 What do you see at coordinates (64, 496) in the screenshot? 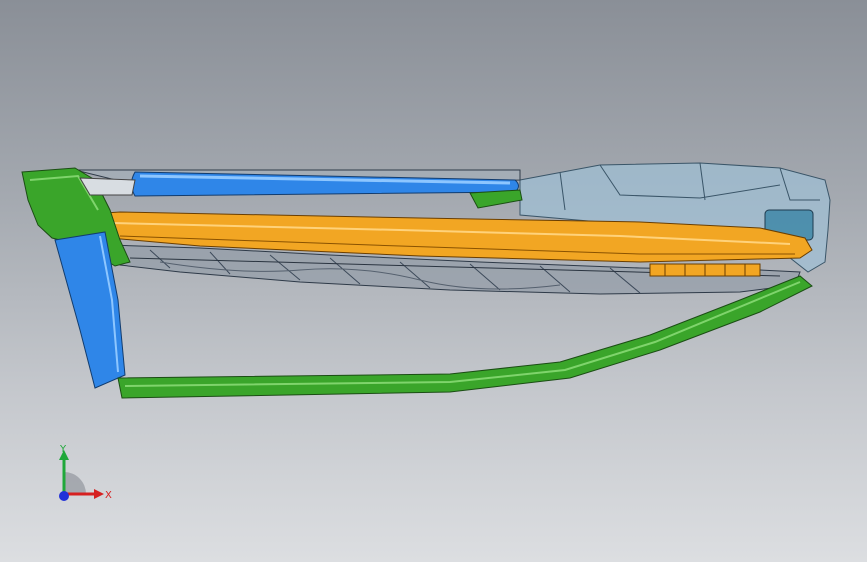
I see `z-axis-dot` at bounding box center [64, 496].